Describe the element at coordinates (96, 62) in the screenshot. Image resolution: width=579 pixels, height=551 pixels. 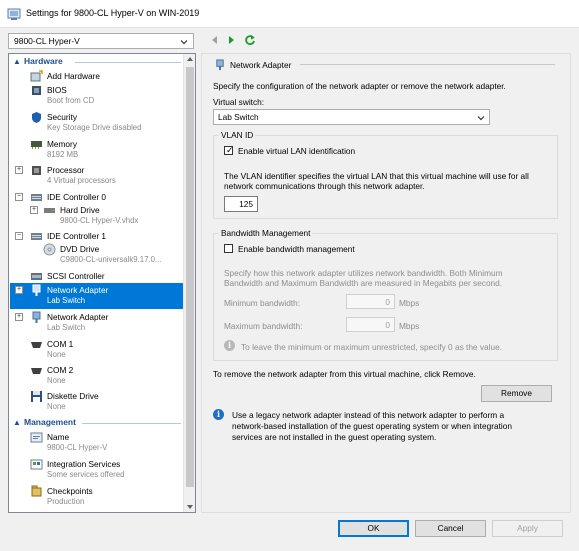
I see `hardware-section-header: ▲ Hardware` at that location.